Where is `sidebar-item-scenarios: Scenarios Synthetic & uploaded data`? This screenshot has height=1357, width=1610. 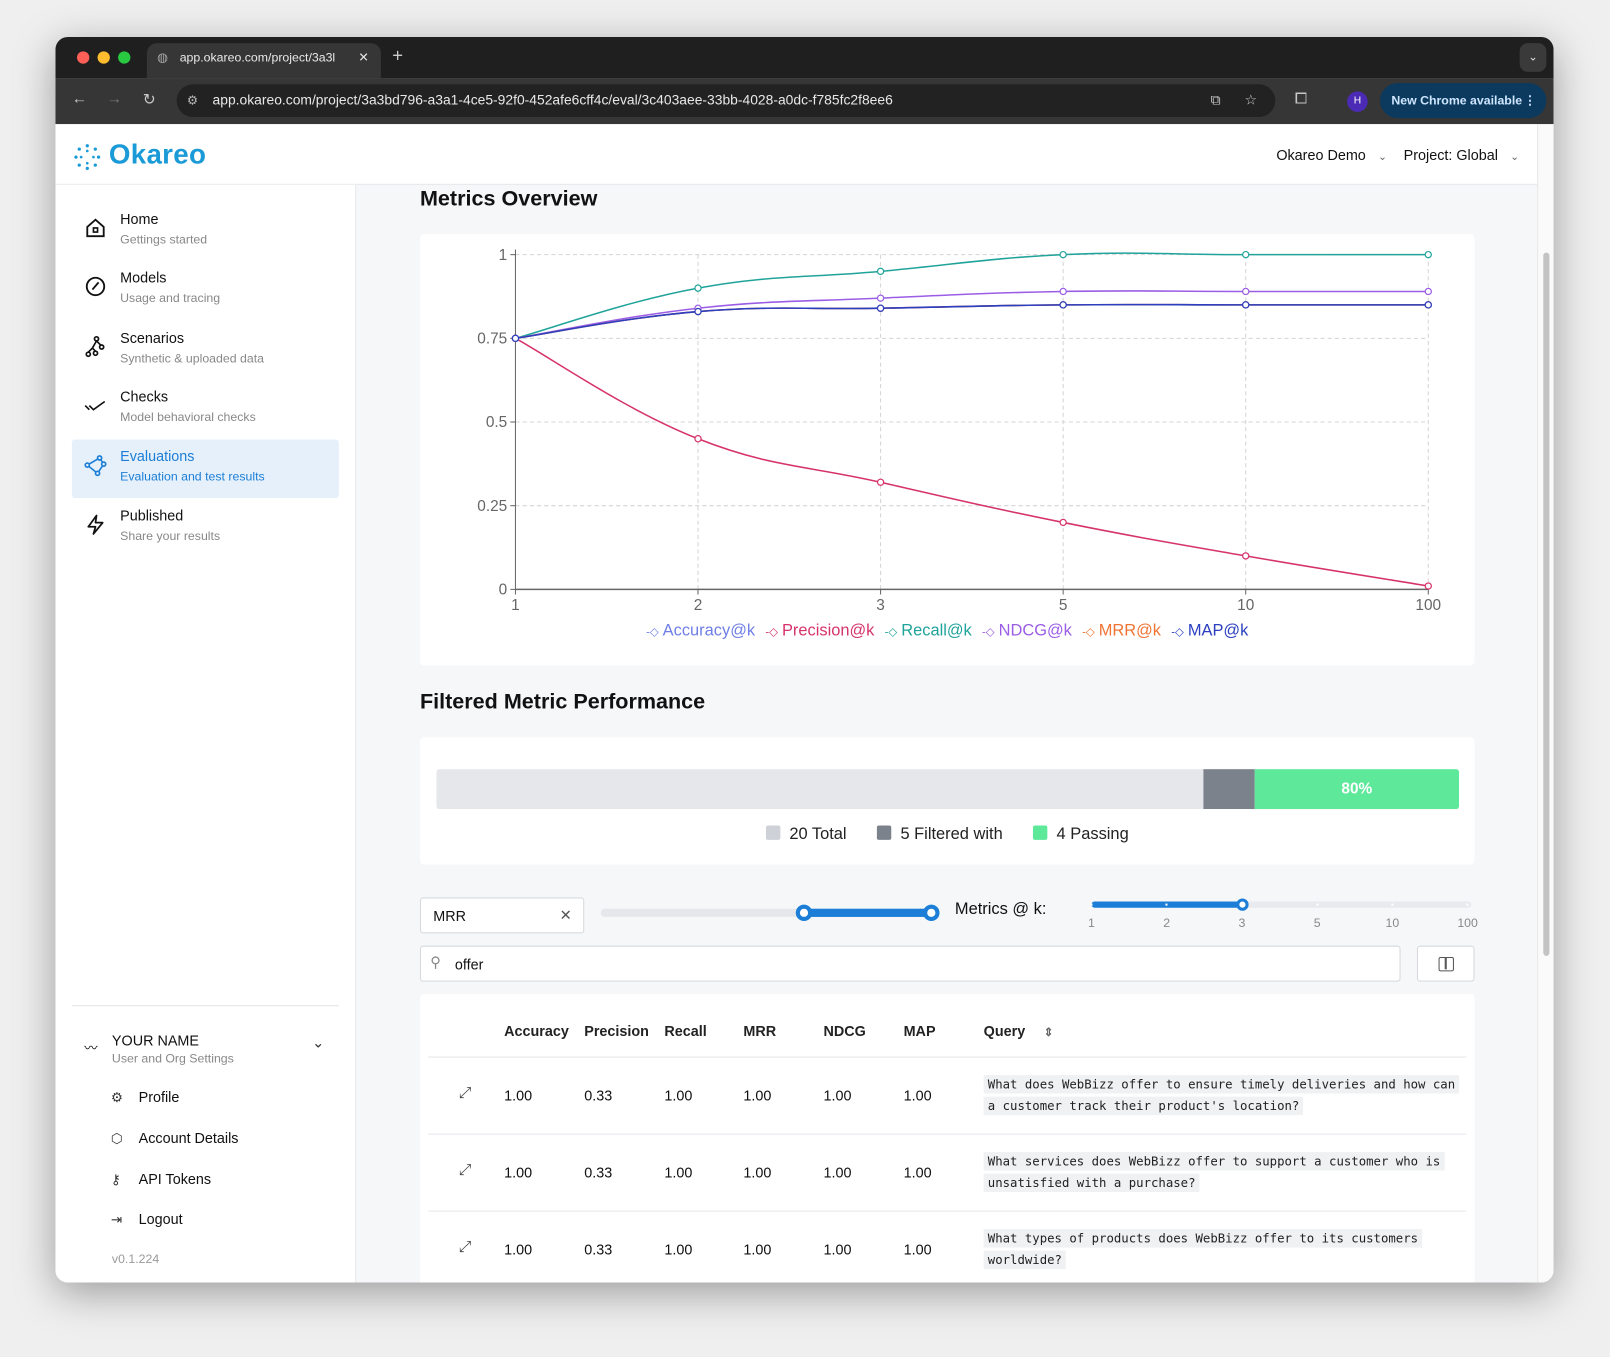
sidebar-item-scenarios: Scenarios Synthetic & uploaded data is located at coordinates (205, 350).